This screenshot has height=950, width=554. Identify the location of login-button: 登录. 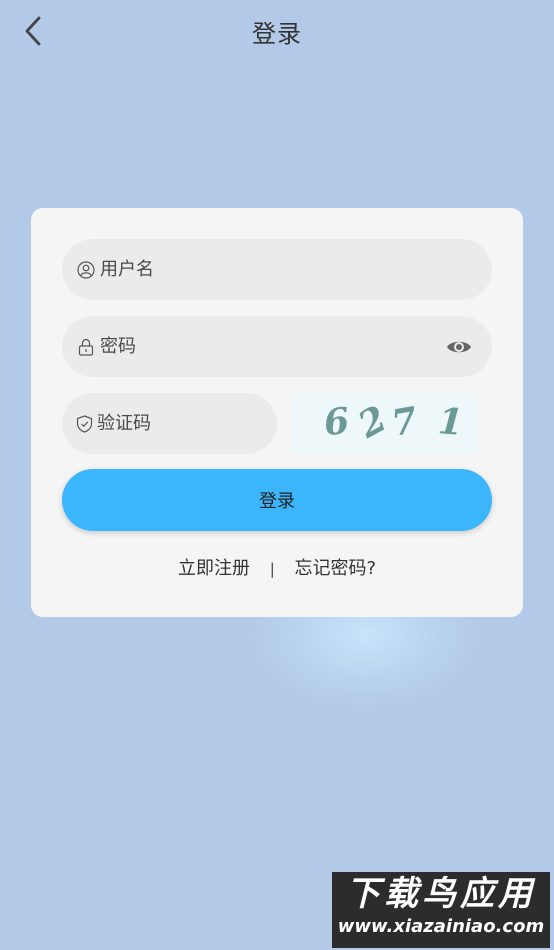
(277, 500).